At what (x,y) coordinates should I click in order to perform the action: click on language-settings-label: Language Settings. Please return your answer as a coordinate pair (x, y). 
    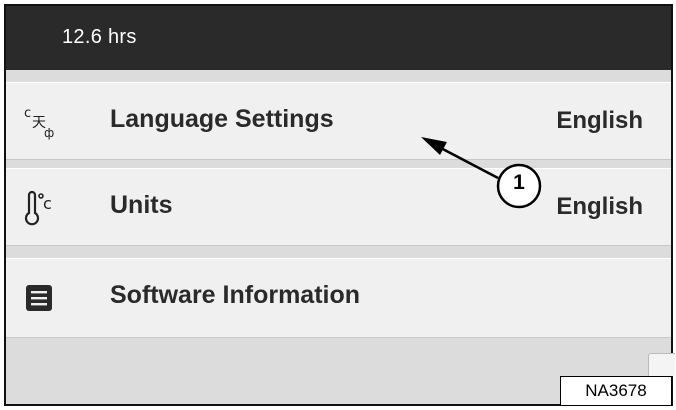
    Looking at the image, I should click on (222, 119).